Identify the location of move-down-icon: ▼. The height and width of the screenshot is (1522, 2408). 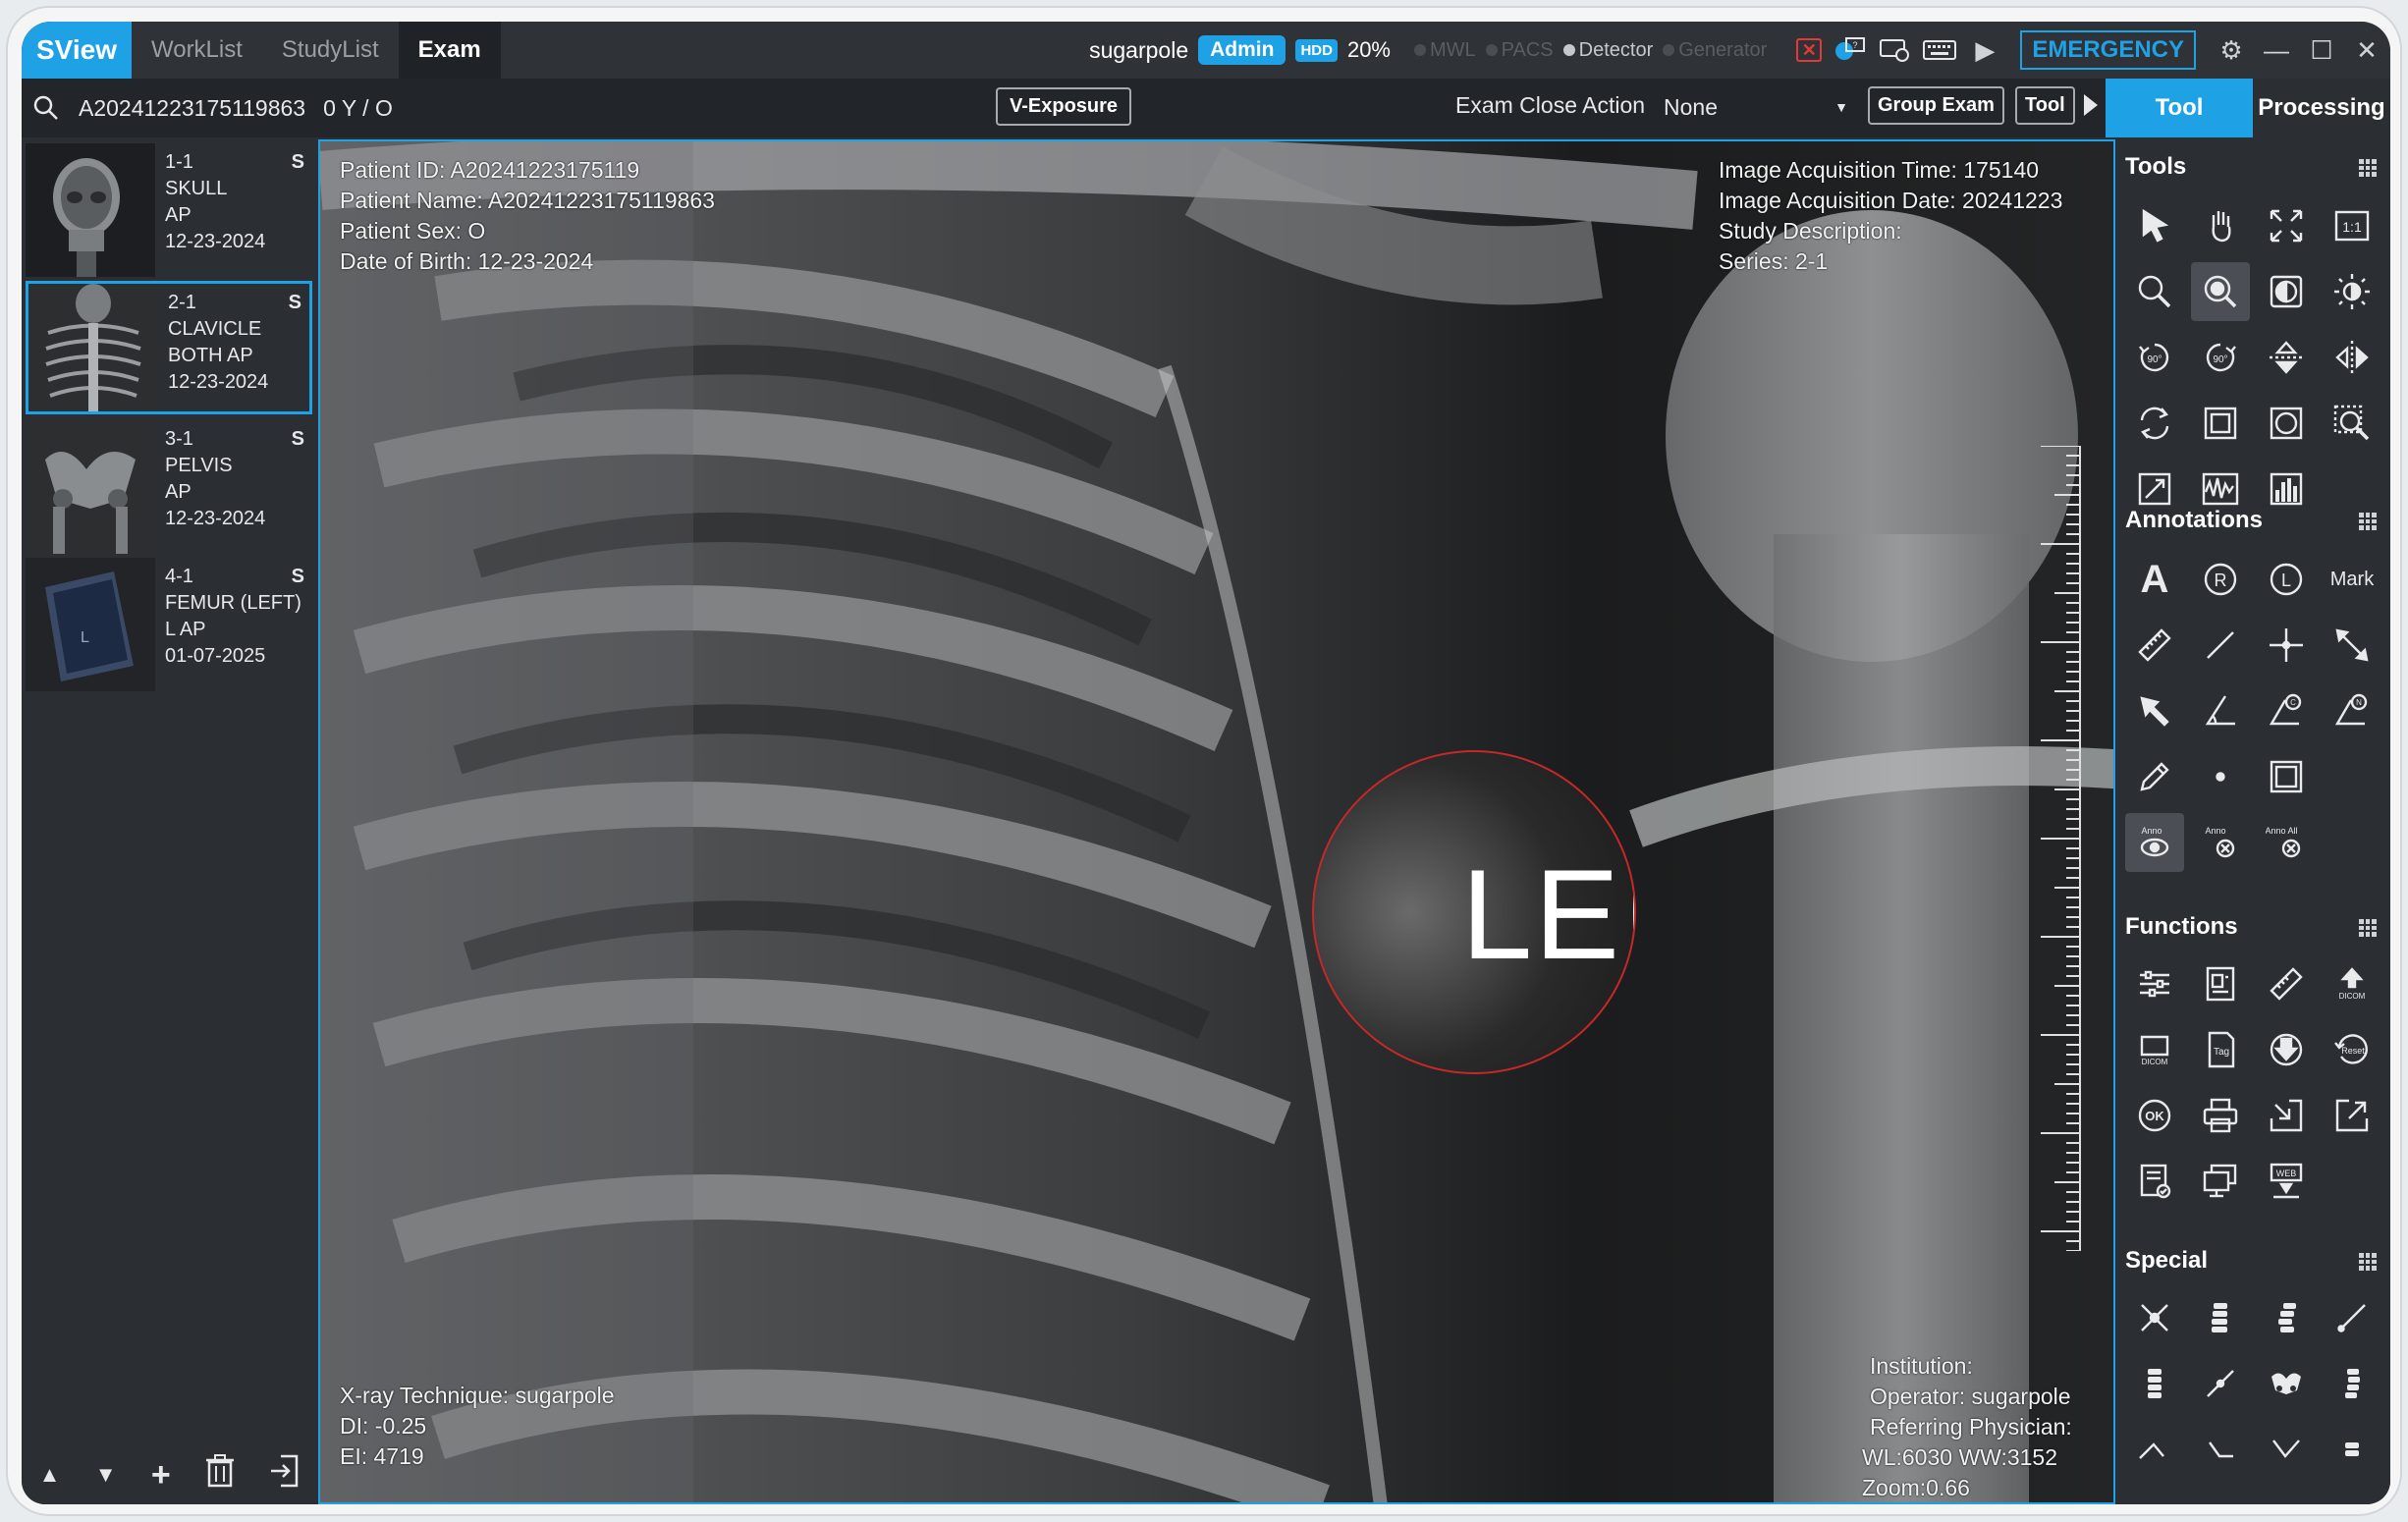
(106, 1475).